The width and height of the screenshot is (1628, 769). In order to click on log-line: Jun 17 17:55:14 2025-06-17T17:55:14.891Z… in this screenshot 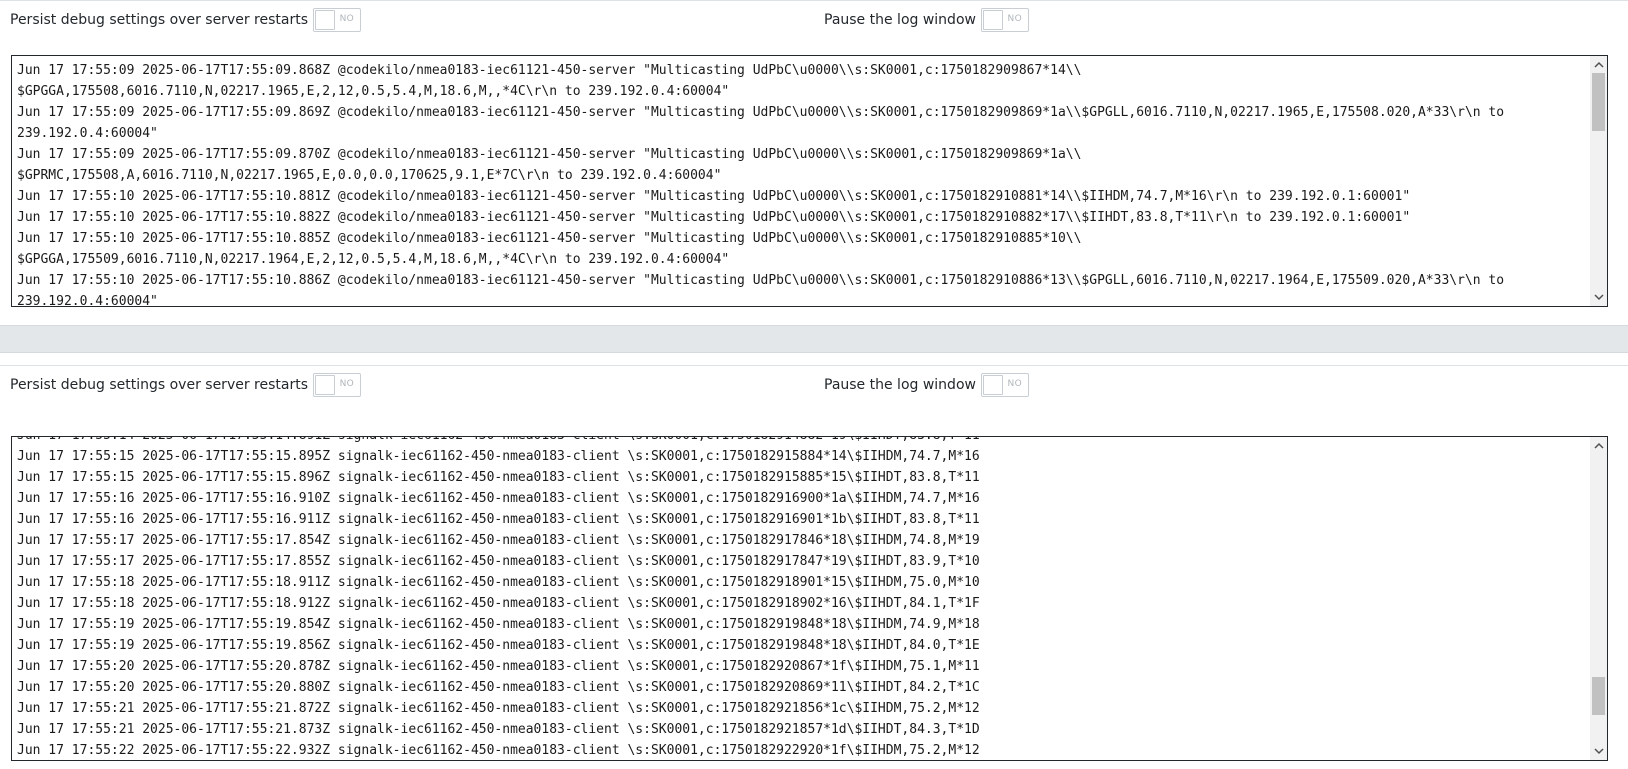, I will do `click(803, 441)`.